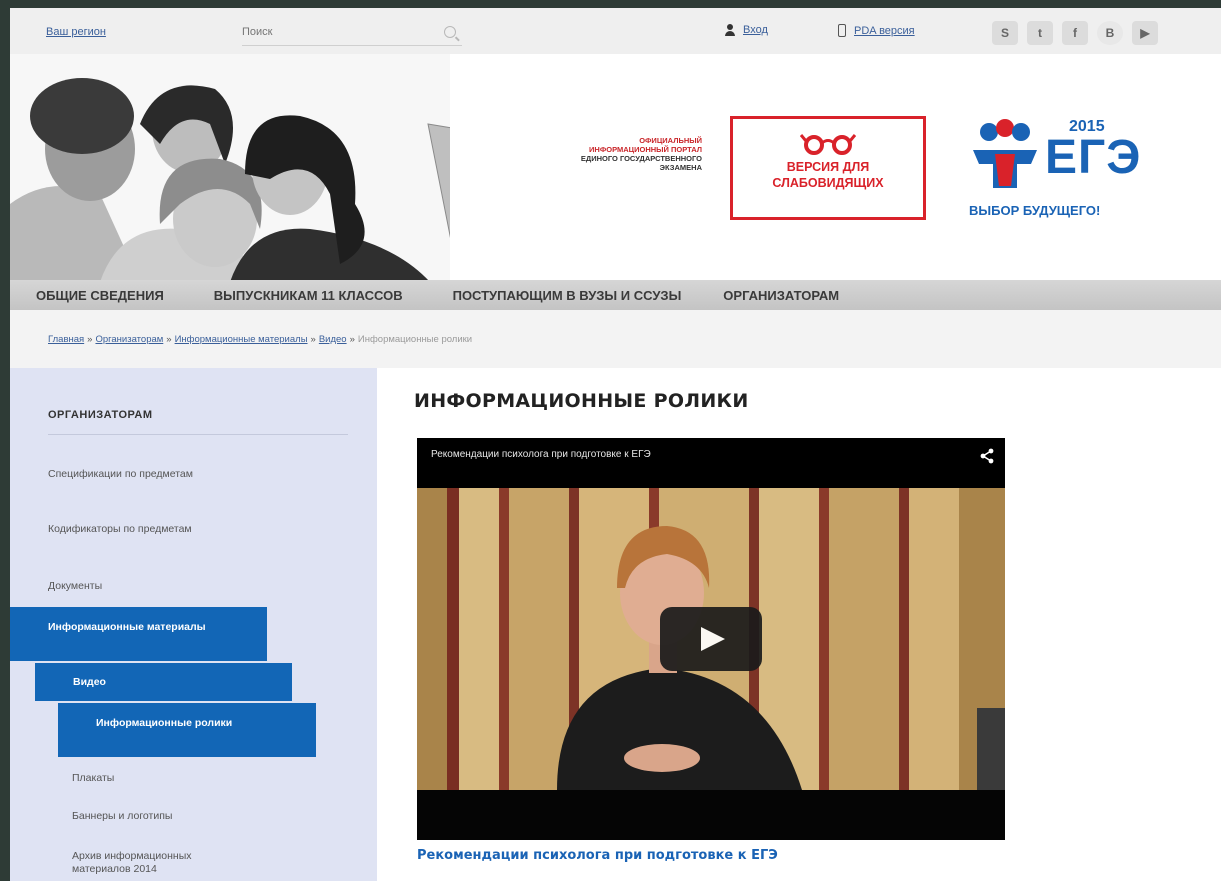 The width and height of the screenshot is (1221, 881). Describe the element at coordinates (680, 167) in the screenshot. I see `portal-line-4: ЭКЗАМЕНА` at that location.